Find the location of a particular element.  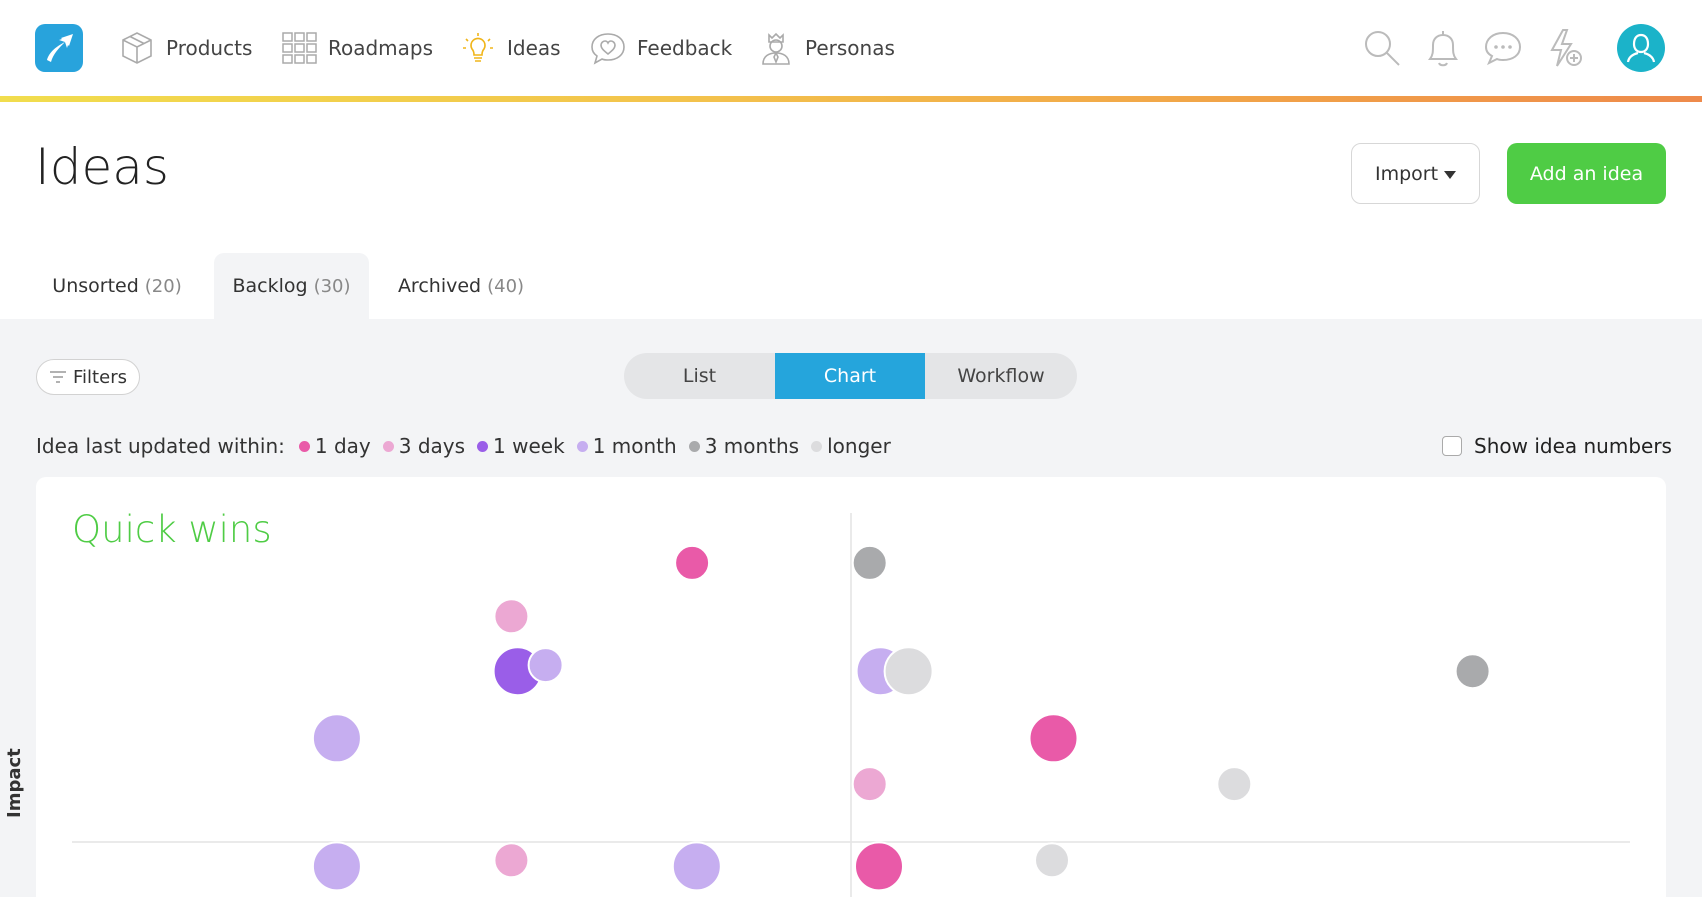

tab-backlog-count: (30) is located at coordinates (332, 286).